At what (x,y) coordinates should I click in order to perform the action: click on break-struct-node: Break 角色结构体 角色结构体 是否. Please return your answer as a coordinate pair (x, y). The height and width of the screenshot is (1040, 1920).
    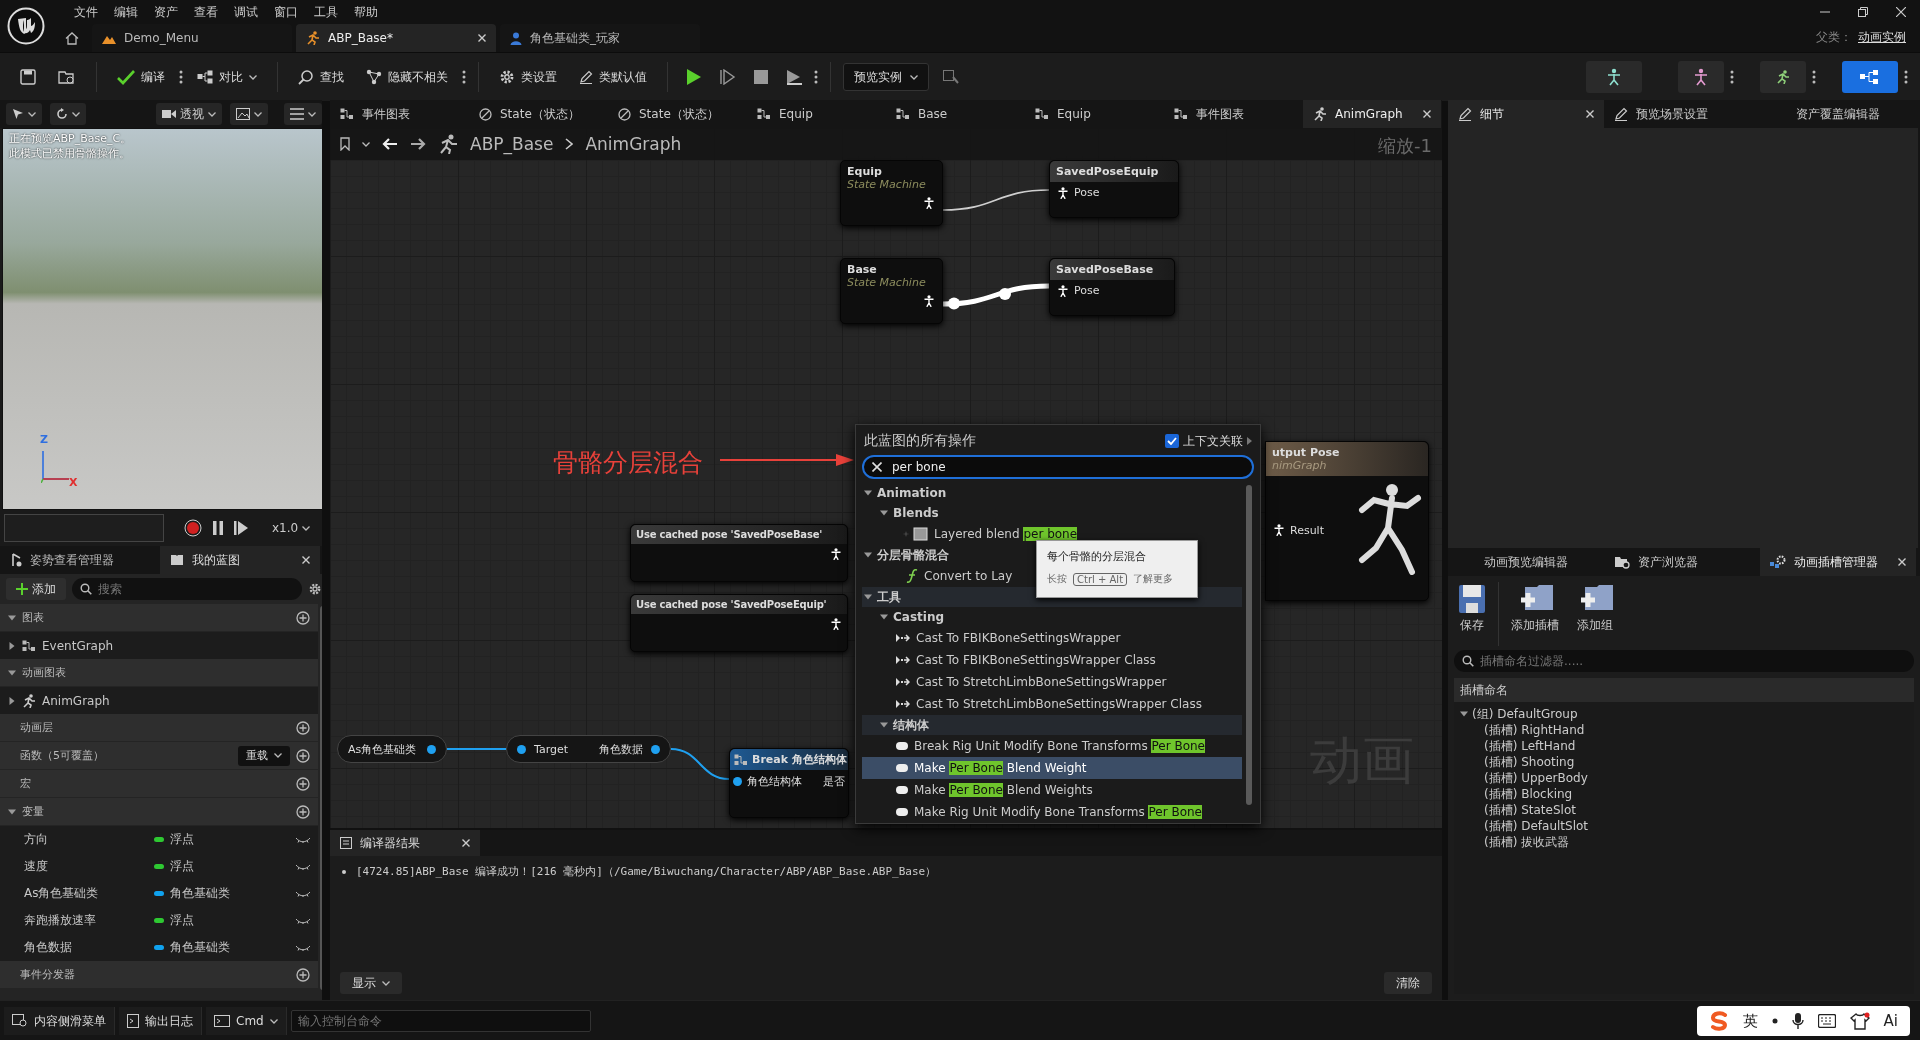
    Looking at the image, I should click on (789, 783).